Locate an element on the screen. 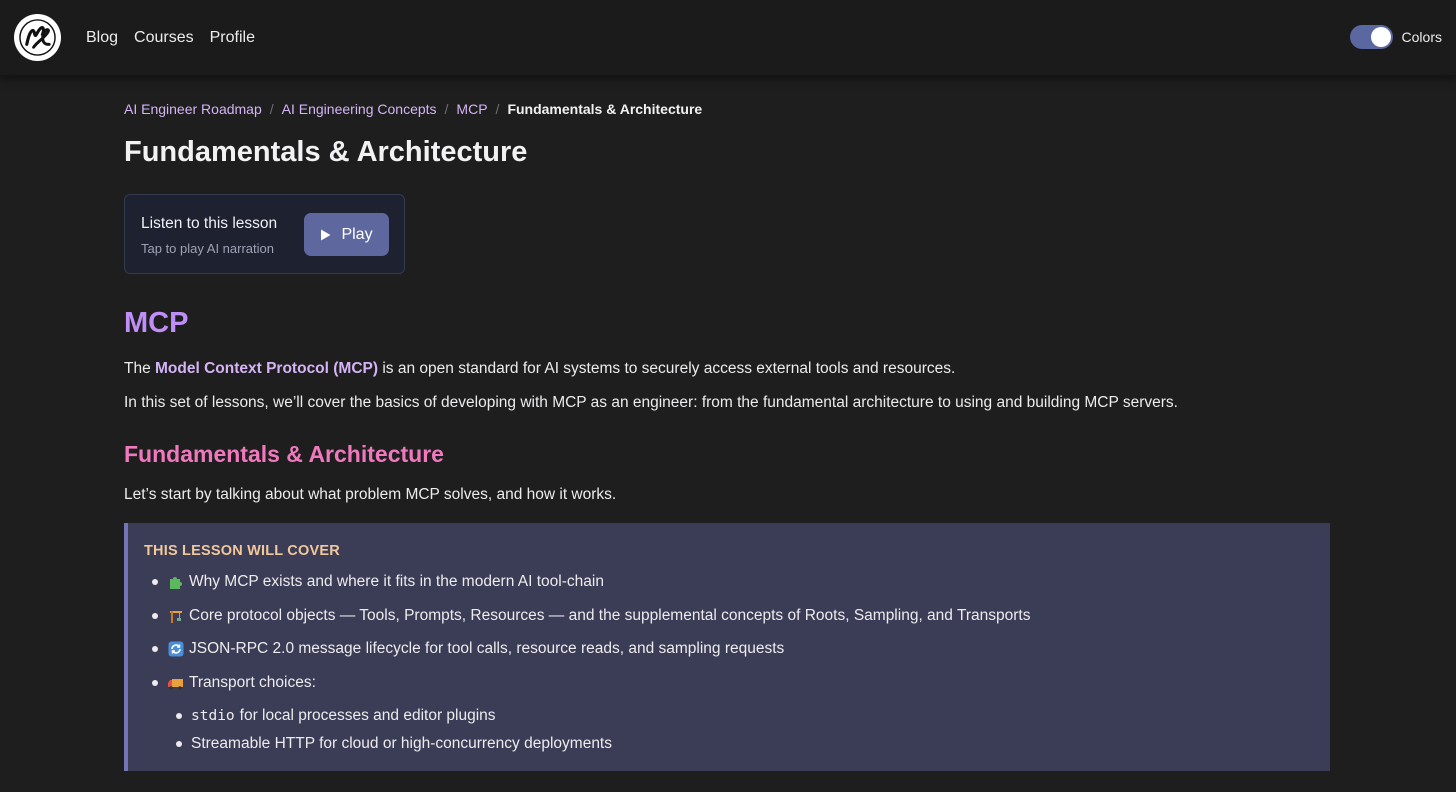 This screenshot has height=792, width=1456. breadcrumb-link-roadmap: AI Engineer Roadmap is located at coordinates (193, 109).